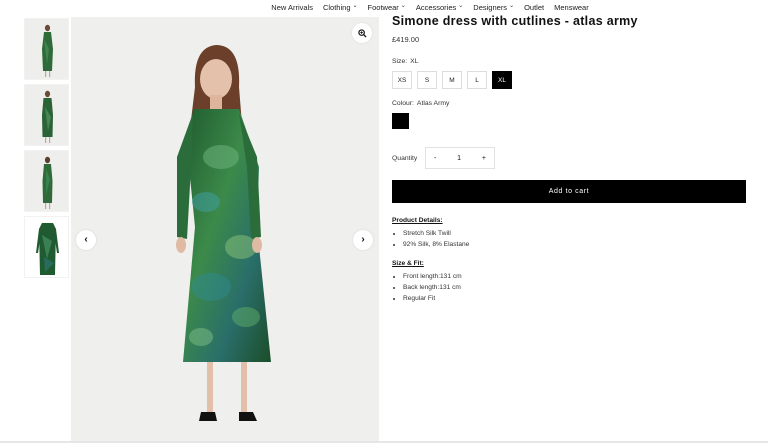  I want to click on colour-selected-value: Atlas Army, so click(433, 103).